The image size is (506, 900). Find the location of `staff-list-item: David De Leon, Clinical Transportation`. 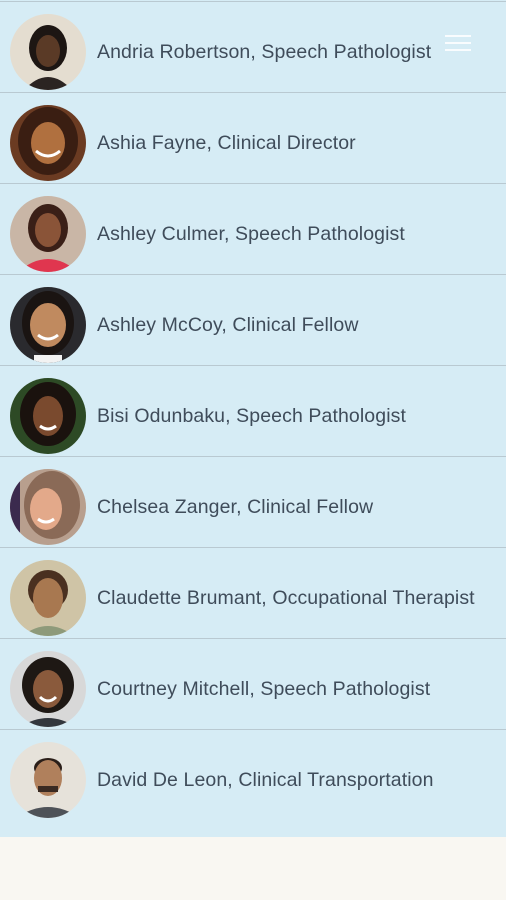

staff-list-item: David De Leon, Clinical Transportation is located at coordinates (253, 774).